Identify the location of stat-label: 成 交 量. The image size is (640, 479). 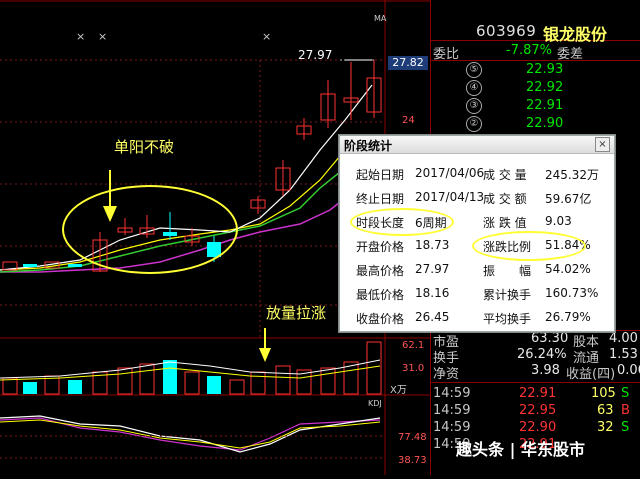
(505, 175).